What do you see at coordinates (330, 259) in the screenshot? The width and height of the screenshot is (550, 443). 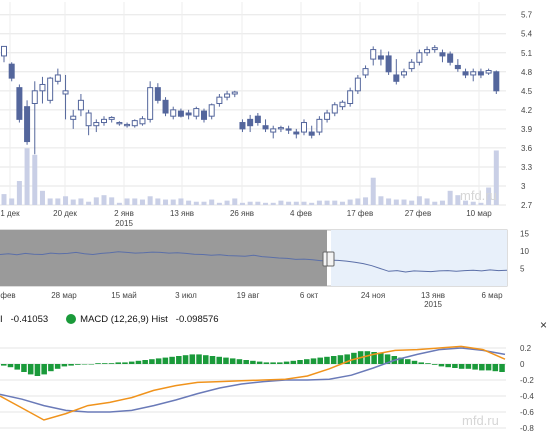 I see `navigator-handle-right` at bounding box center [330, 259].